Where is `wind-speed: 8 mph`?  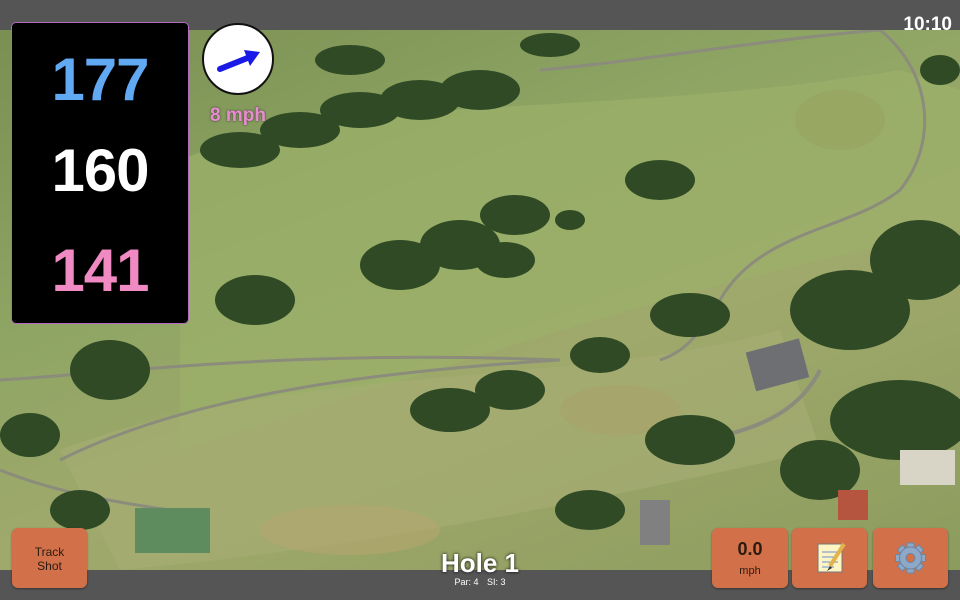
wind-speed: 8 mph is located at coordinates (238, 115).